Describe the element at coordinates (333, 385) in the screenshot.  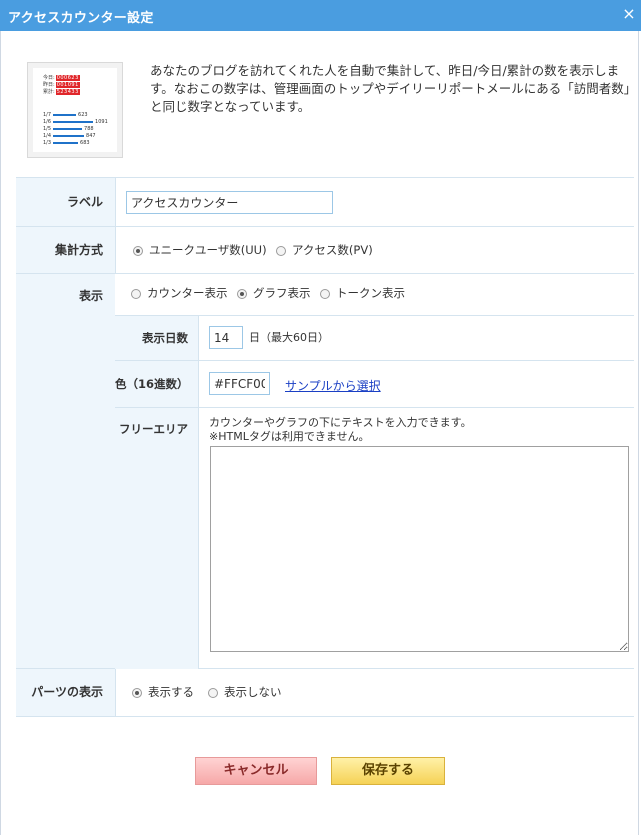
I see `select-sample-link: サンプルから選択` at that location.